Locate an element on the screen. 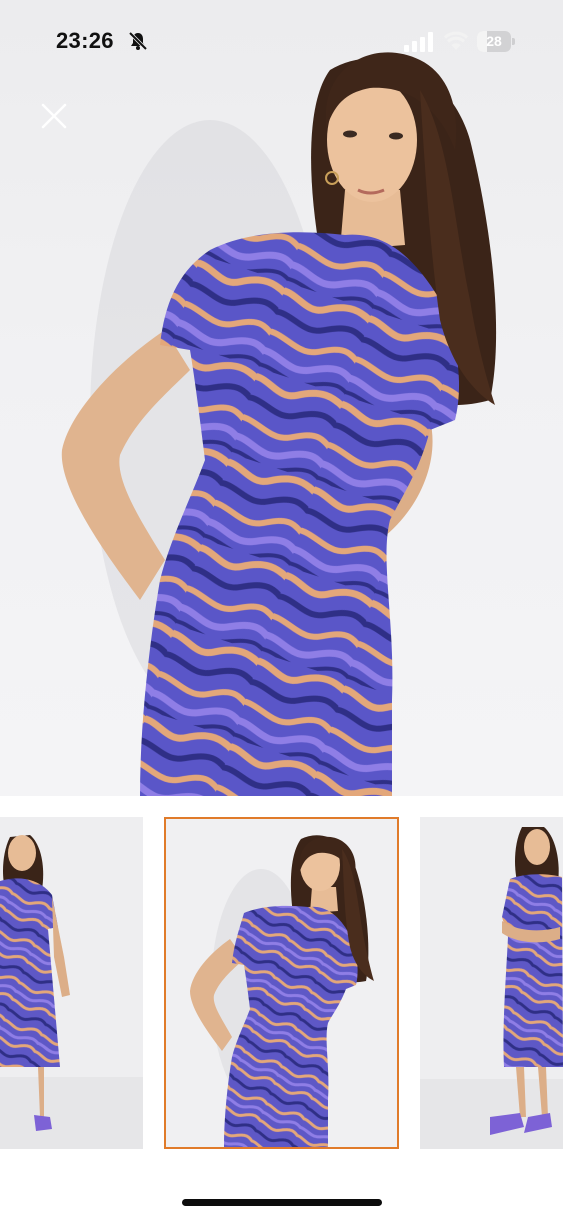  close-button is located at coordinates (54, 116).